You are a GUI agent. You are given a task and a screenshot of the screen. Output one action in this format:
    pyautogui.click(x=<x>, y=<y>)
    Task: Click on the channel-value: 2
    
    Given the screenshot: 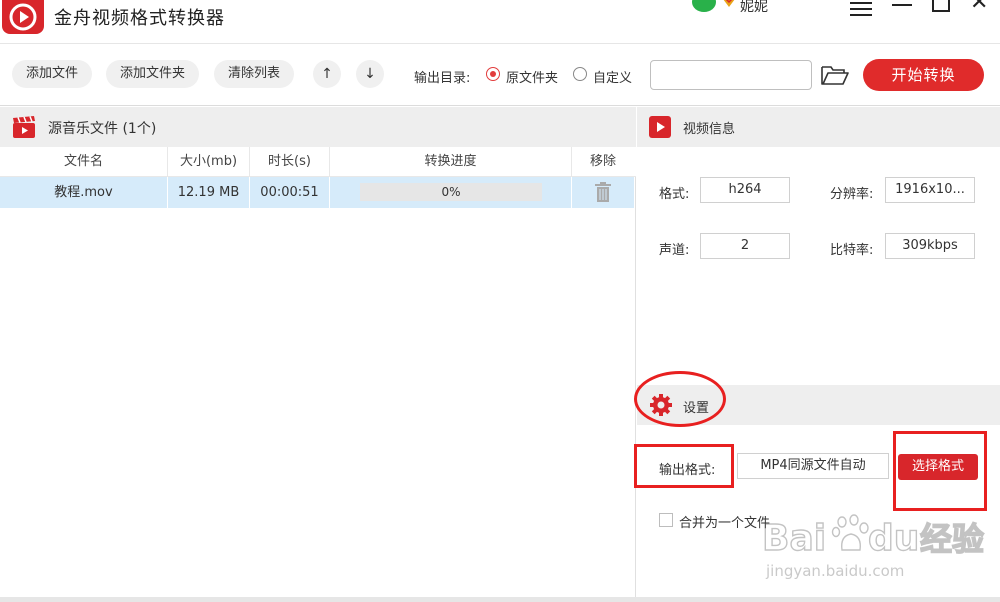 What is the action you would take?
    pyautogui.click(x=745, y=246)
    